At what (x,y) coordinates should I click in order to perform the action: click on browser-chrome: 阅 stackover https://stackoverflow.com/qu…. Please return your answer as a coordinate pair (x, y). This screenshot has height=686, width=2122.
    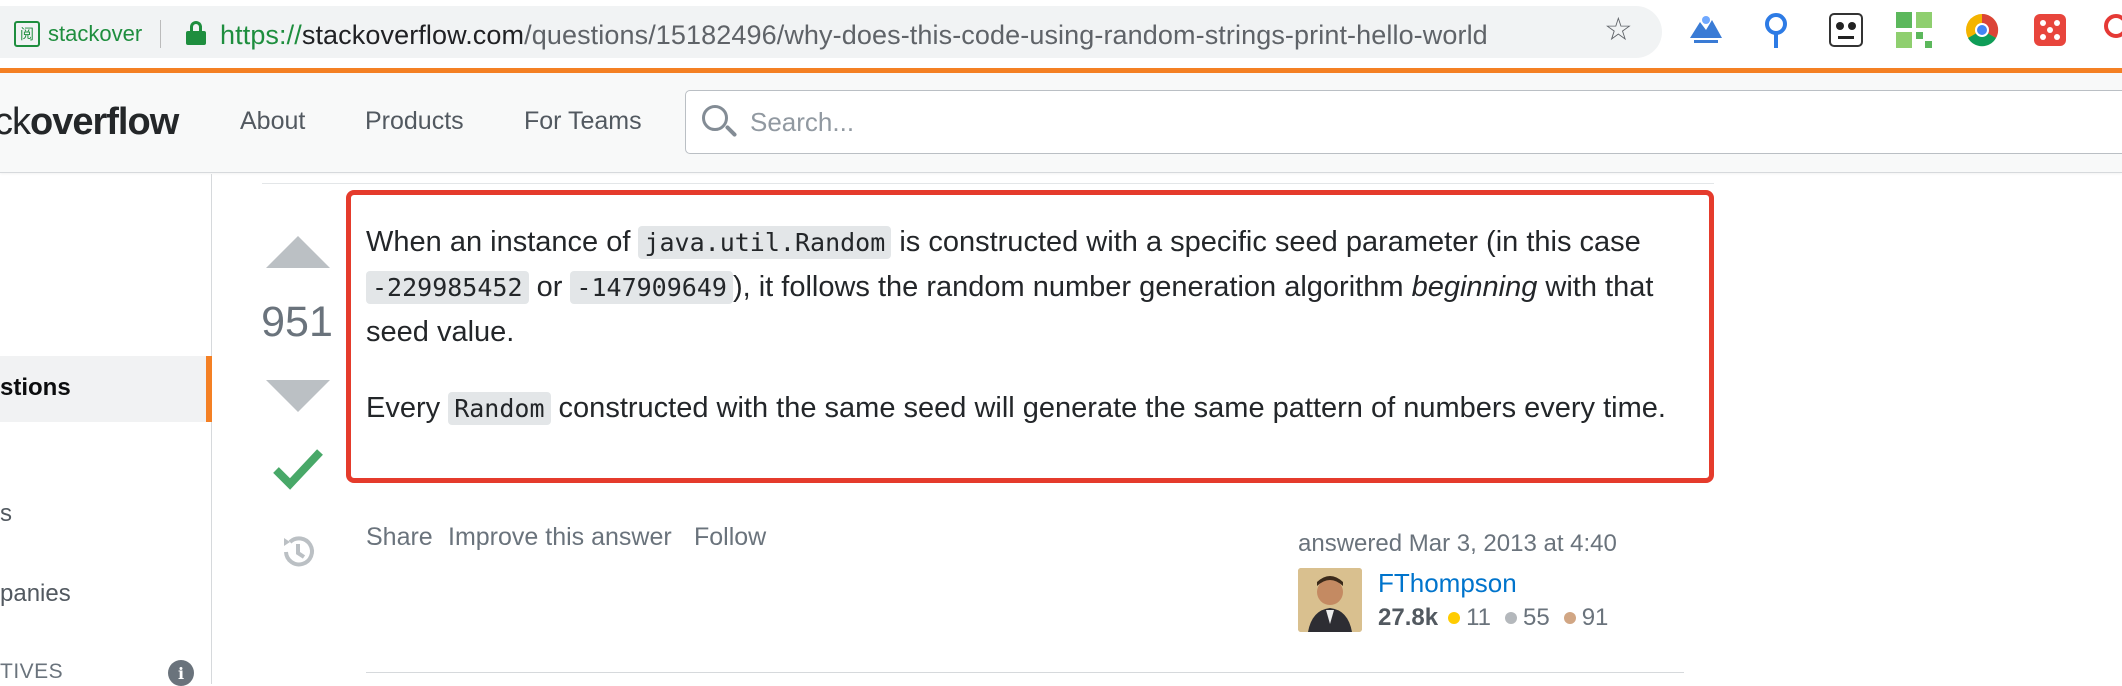
    Looking at the image, I should click on (1061, 34).